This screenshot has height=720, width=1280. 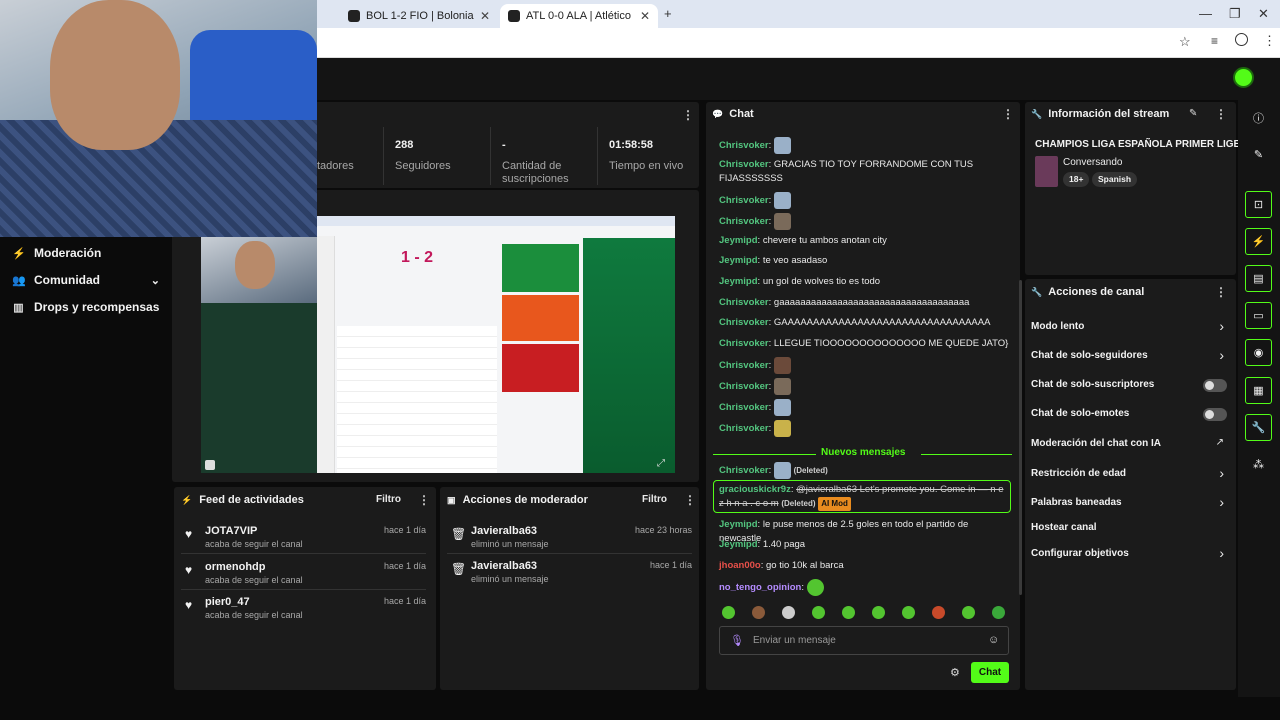 What do you see at coordinates (1087, 292) in the screenshot?
I see `channel-actions-header: 🔧 Acciones de canal` at bounding box center [1087, 292].